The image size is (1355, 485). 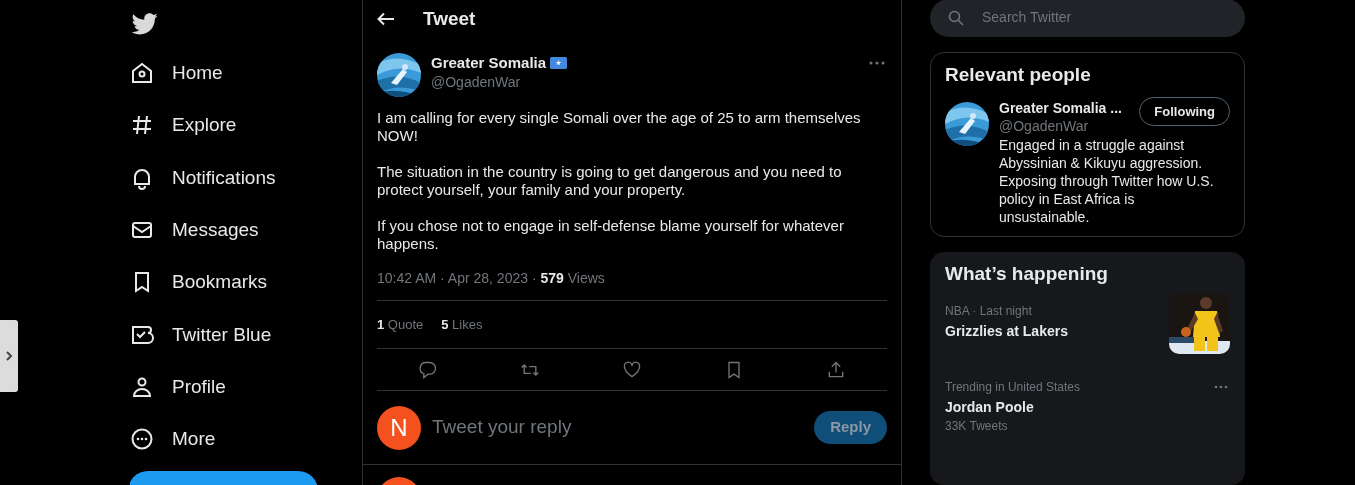 I want to click on nav-item: More, so click(x=194, y=439).